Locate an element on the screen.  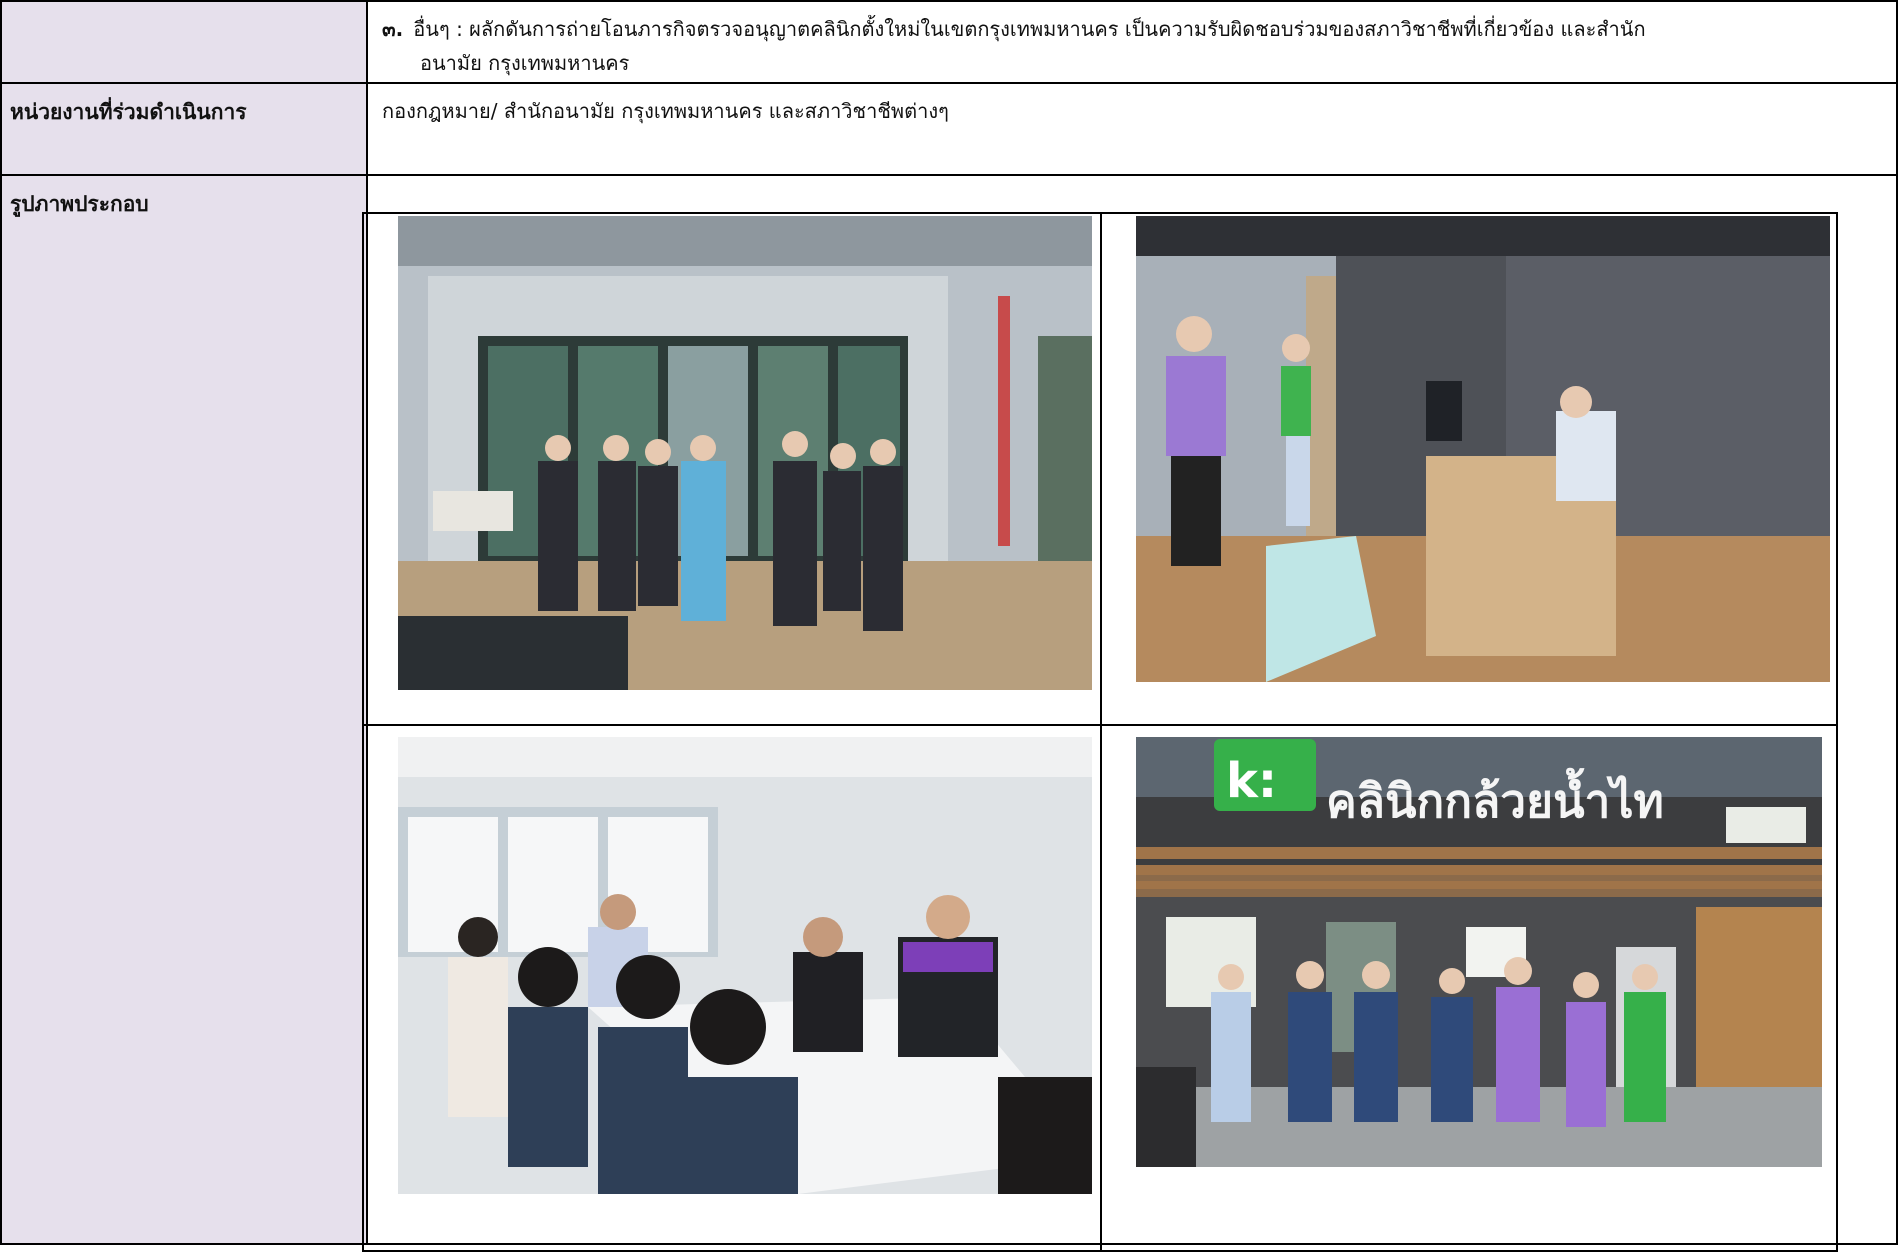
photo-meeting is located at coordinates (745, 965).